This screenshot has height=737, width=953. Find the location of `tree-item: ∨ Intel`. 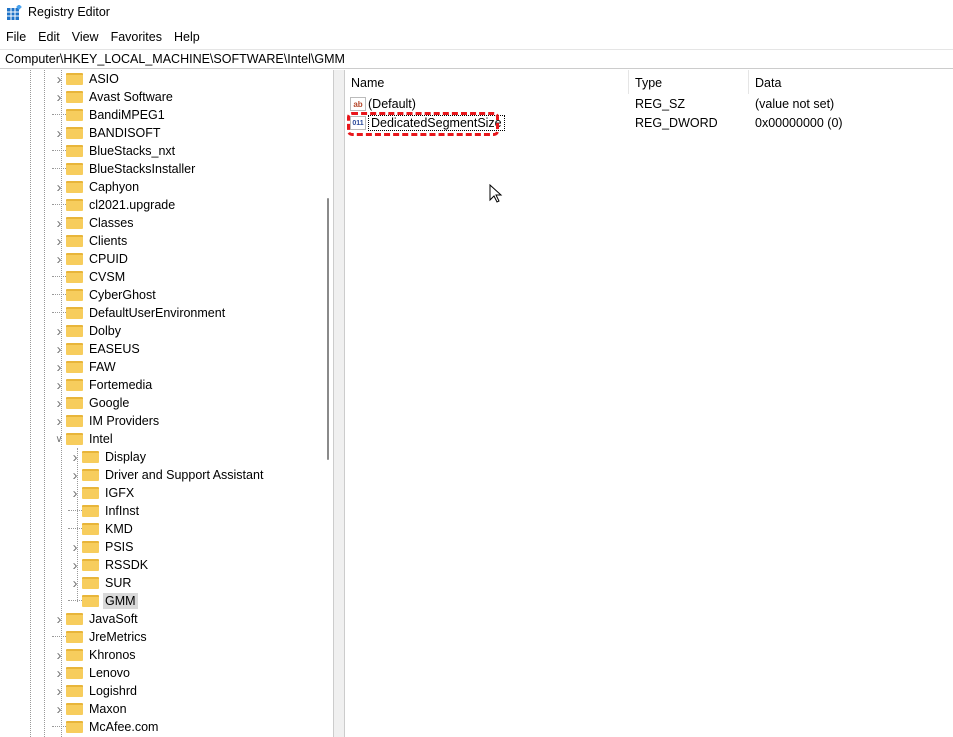

tree-item: ∨ Intel is located at coordinates (83, 439).